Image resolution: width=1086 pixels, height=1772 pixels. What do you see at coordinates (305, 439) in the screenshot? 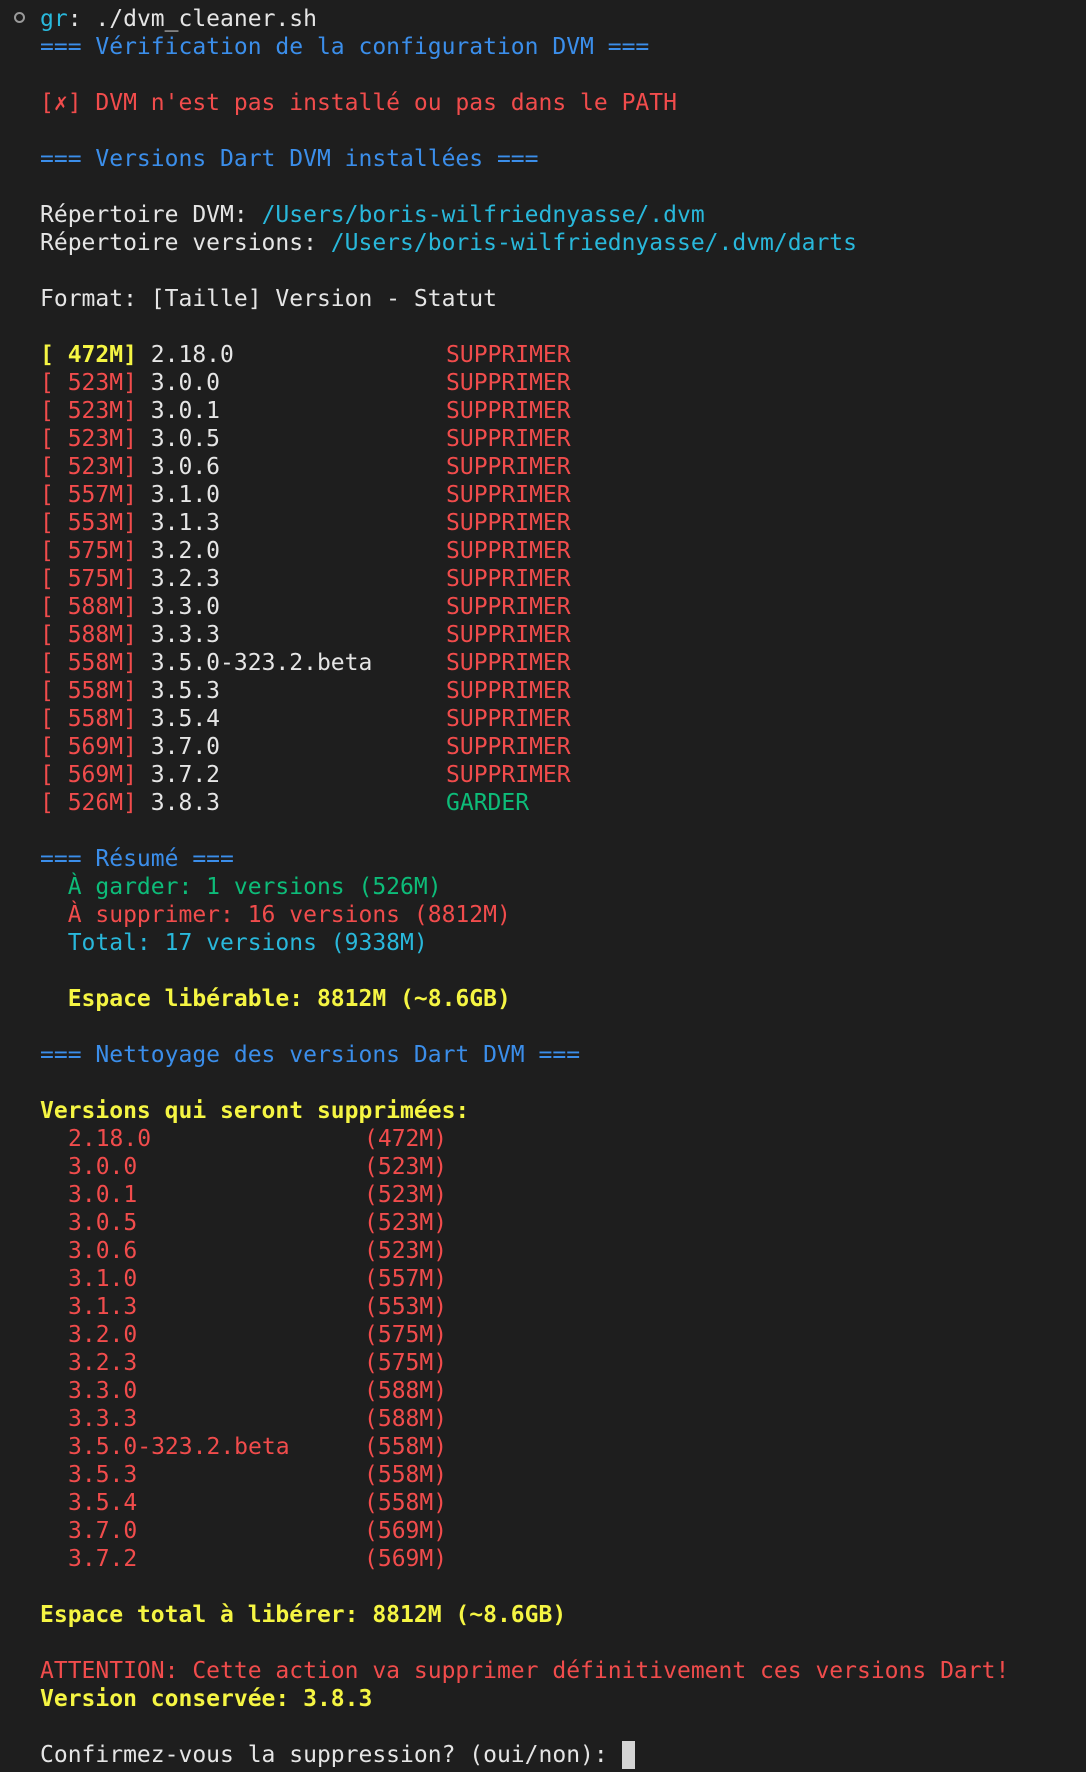
I see `version-row: [ 523M] 3.0.5 SUPPRIMER` at bounding box center [305, 439].